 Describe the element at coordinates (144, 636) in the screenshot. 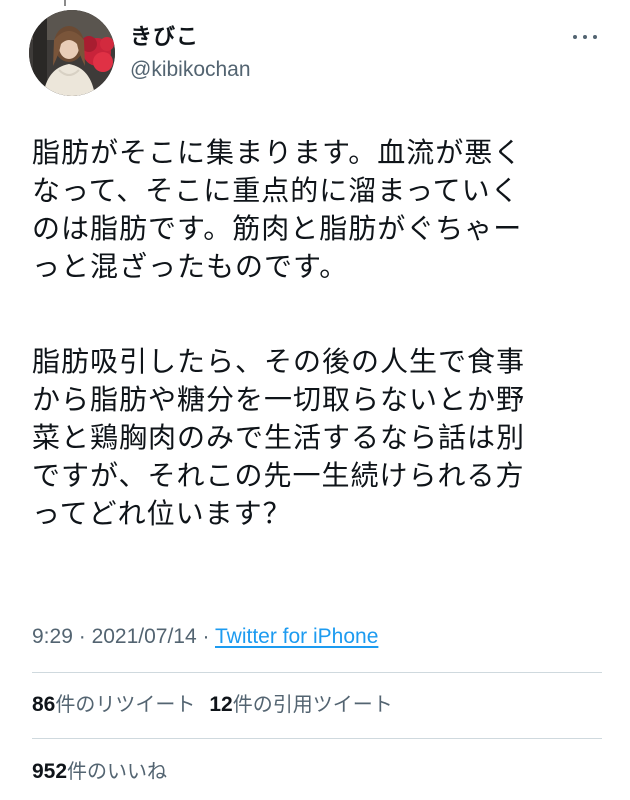

I see `tweet-date: 2021/07/14` at that location.